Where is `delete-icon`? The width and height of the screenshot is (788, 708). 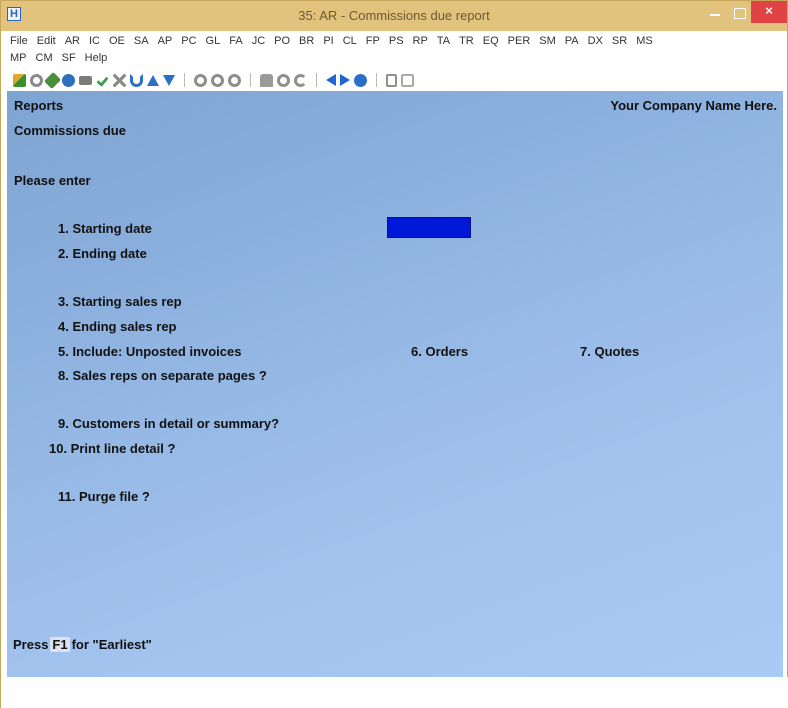 delete-icon is located at coordinates (119, 80).